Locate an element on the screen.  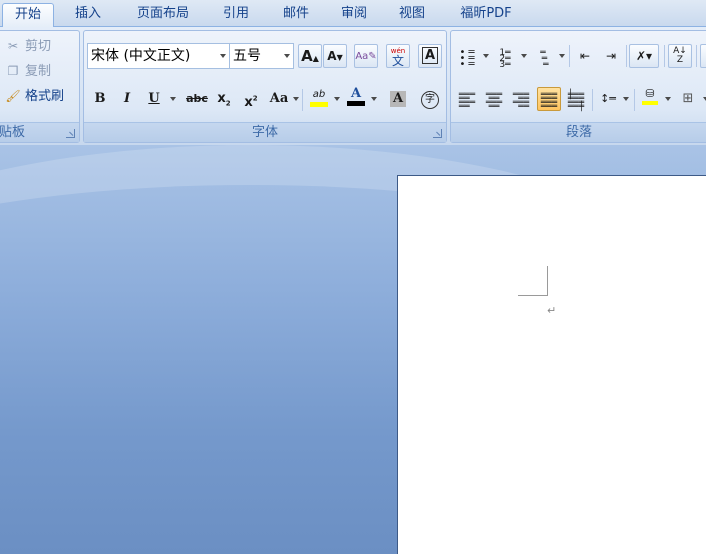
font-group-label: 字体 is located at coordinates (265, 132).